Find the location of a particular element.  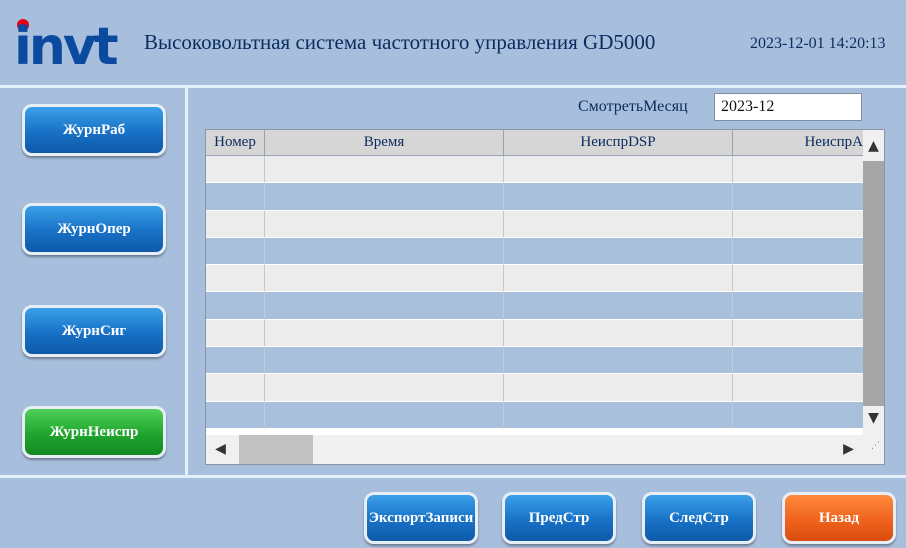

previous-page-button: ПредСтр is located at coordinates (559, 518).